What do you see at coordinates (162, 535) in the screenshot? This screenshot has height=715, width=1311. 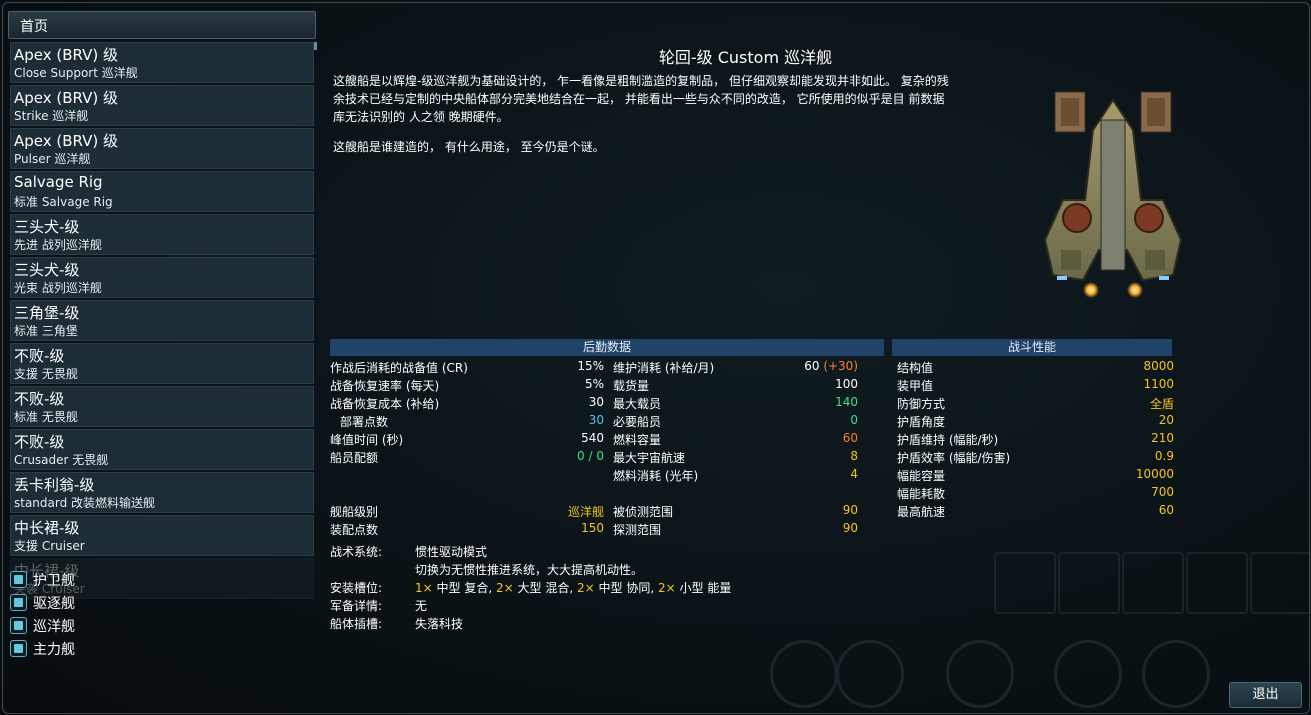 I see `ship-list-item: 中长裙-级 支援 Cruiser` at bounding box center [162, 535].